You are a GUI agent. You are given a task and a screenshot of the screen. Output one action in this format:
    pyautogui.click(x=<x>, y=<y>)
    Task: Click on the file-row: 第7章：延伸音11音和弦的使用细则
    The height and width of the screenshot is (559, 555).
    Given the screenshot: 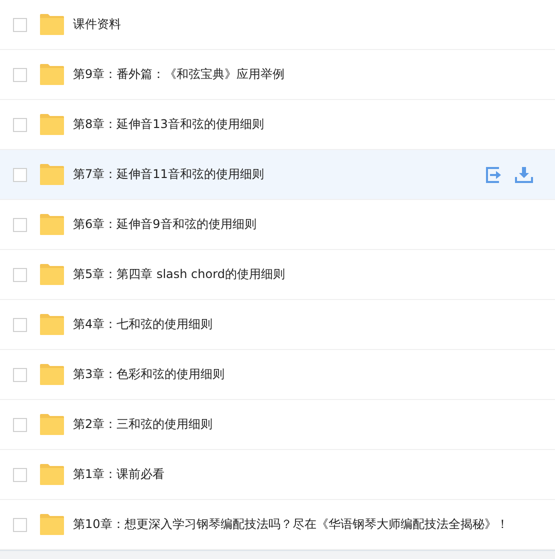 What is the action you would take?
    pyautogui.click(x=277, y=175)
    